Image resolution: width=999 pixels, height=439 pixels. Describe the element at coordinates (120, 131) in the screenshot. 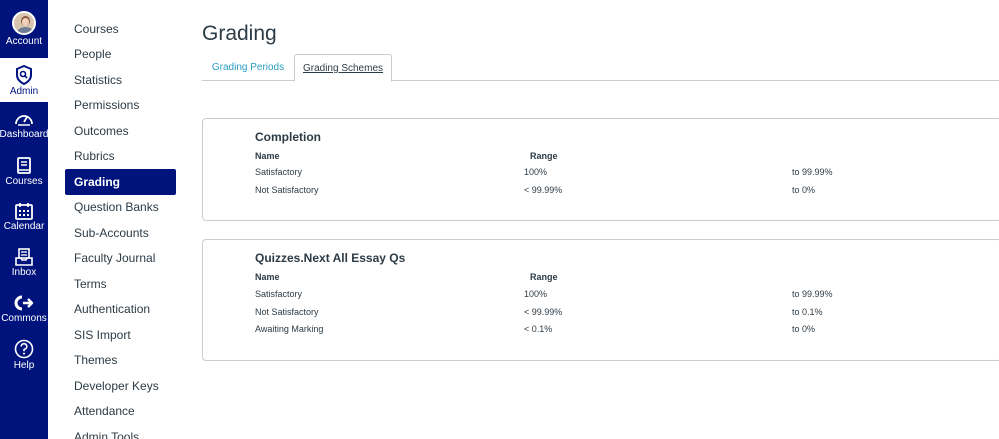

I see `sub-nav-outcomes: Outcomes` at that location.